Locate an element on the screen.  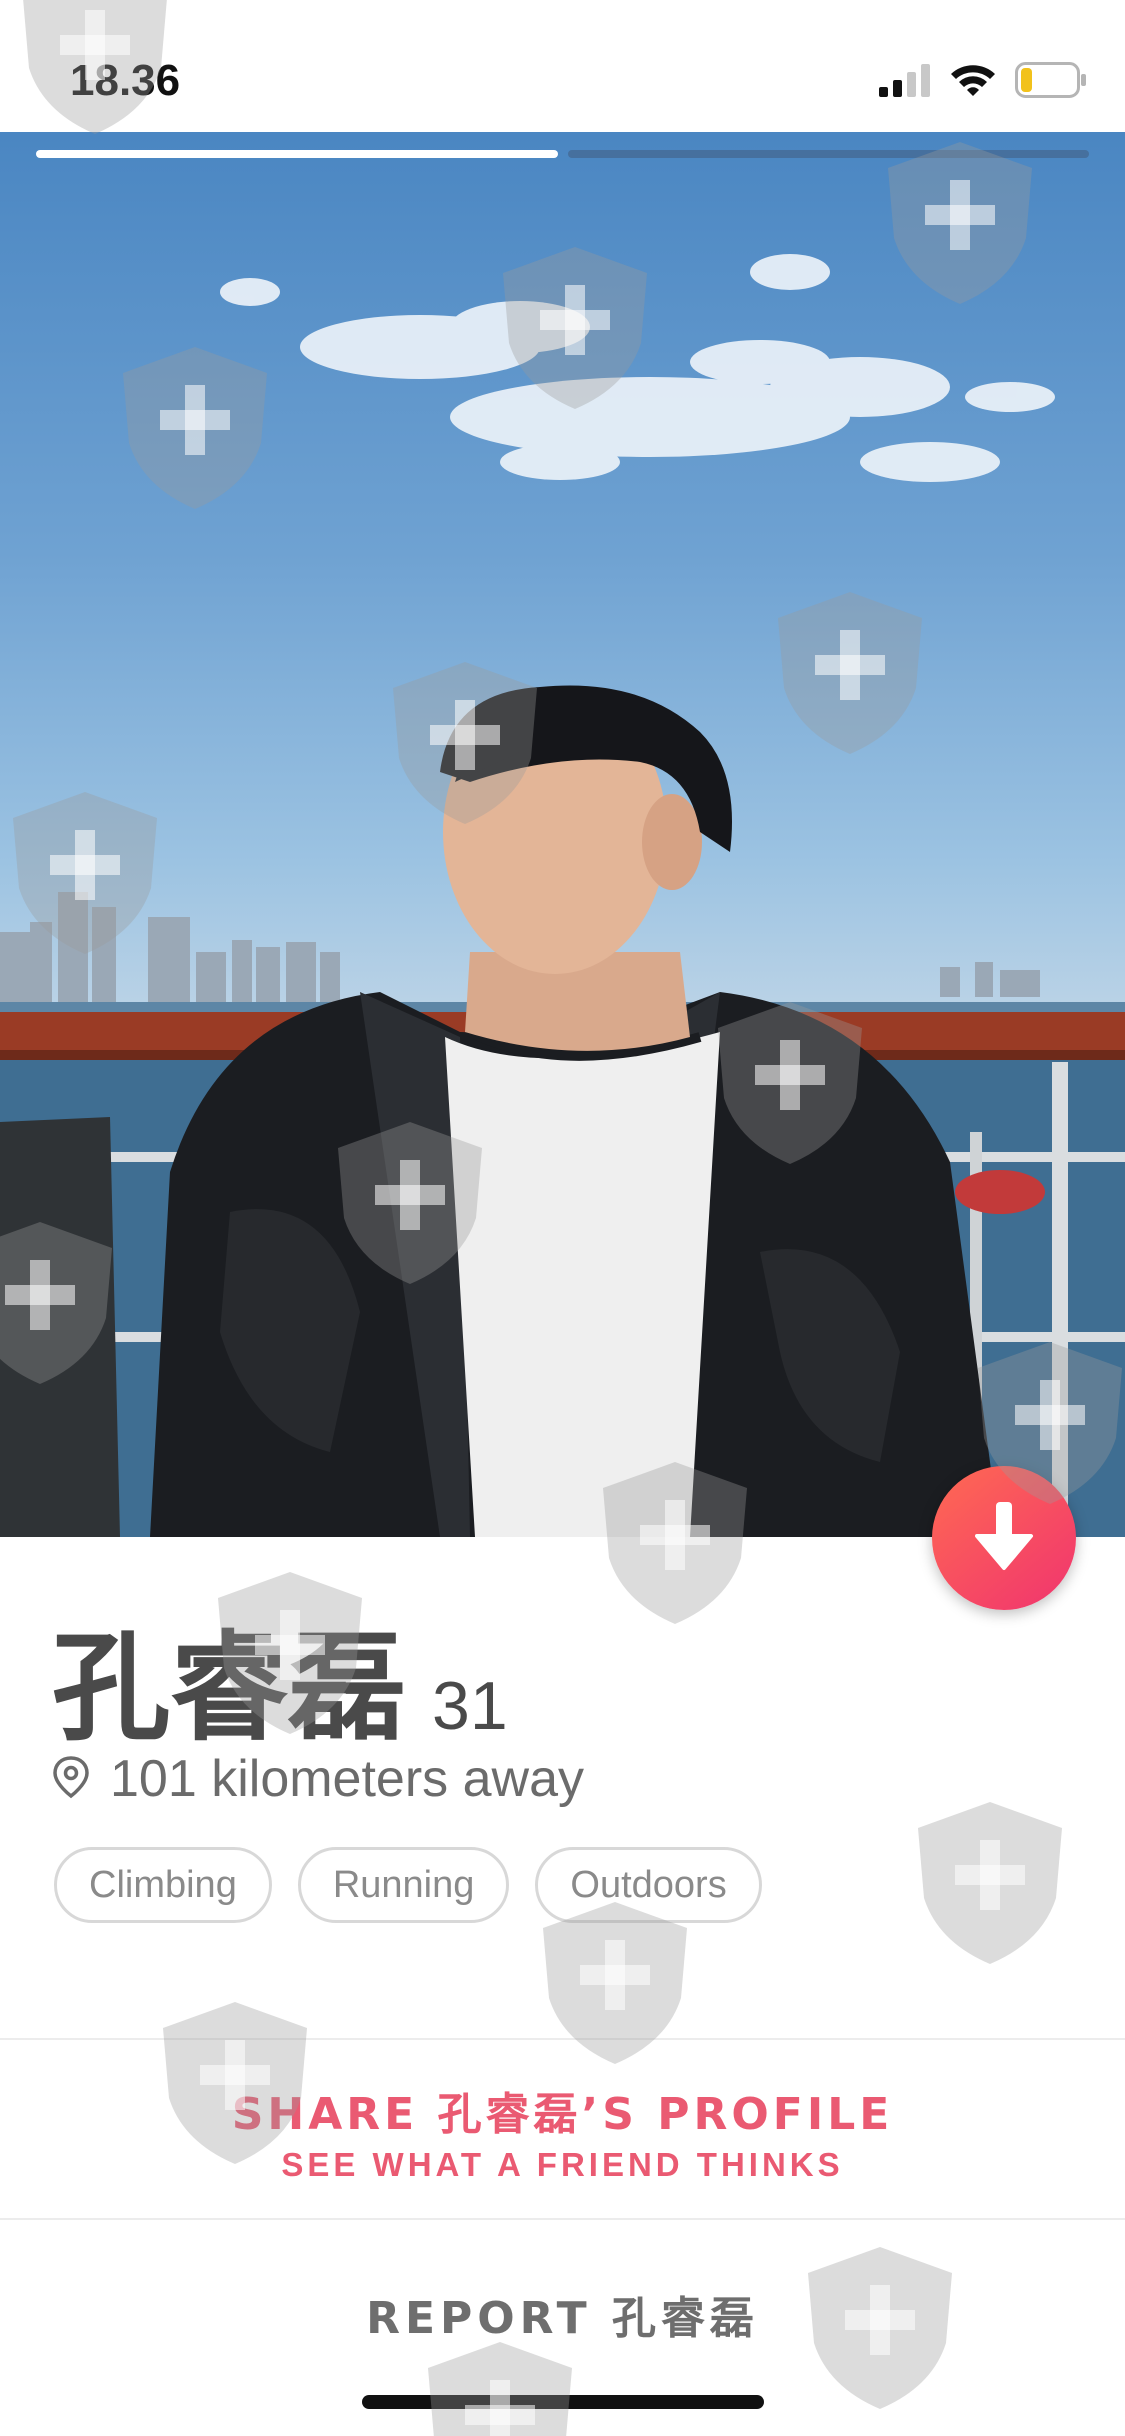
status-icons is located at coordinates (983, 82).